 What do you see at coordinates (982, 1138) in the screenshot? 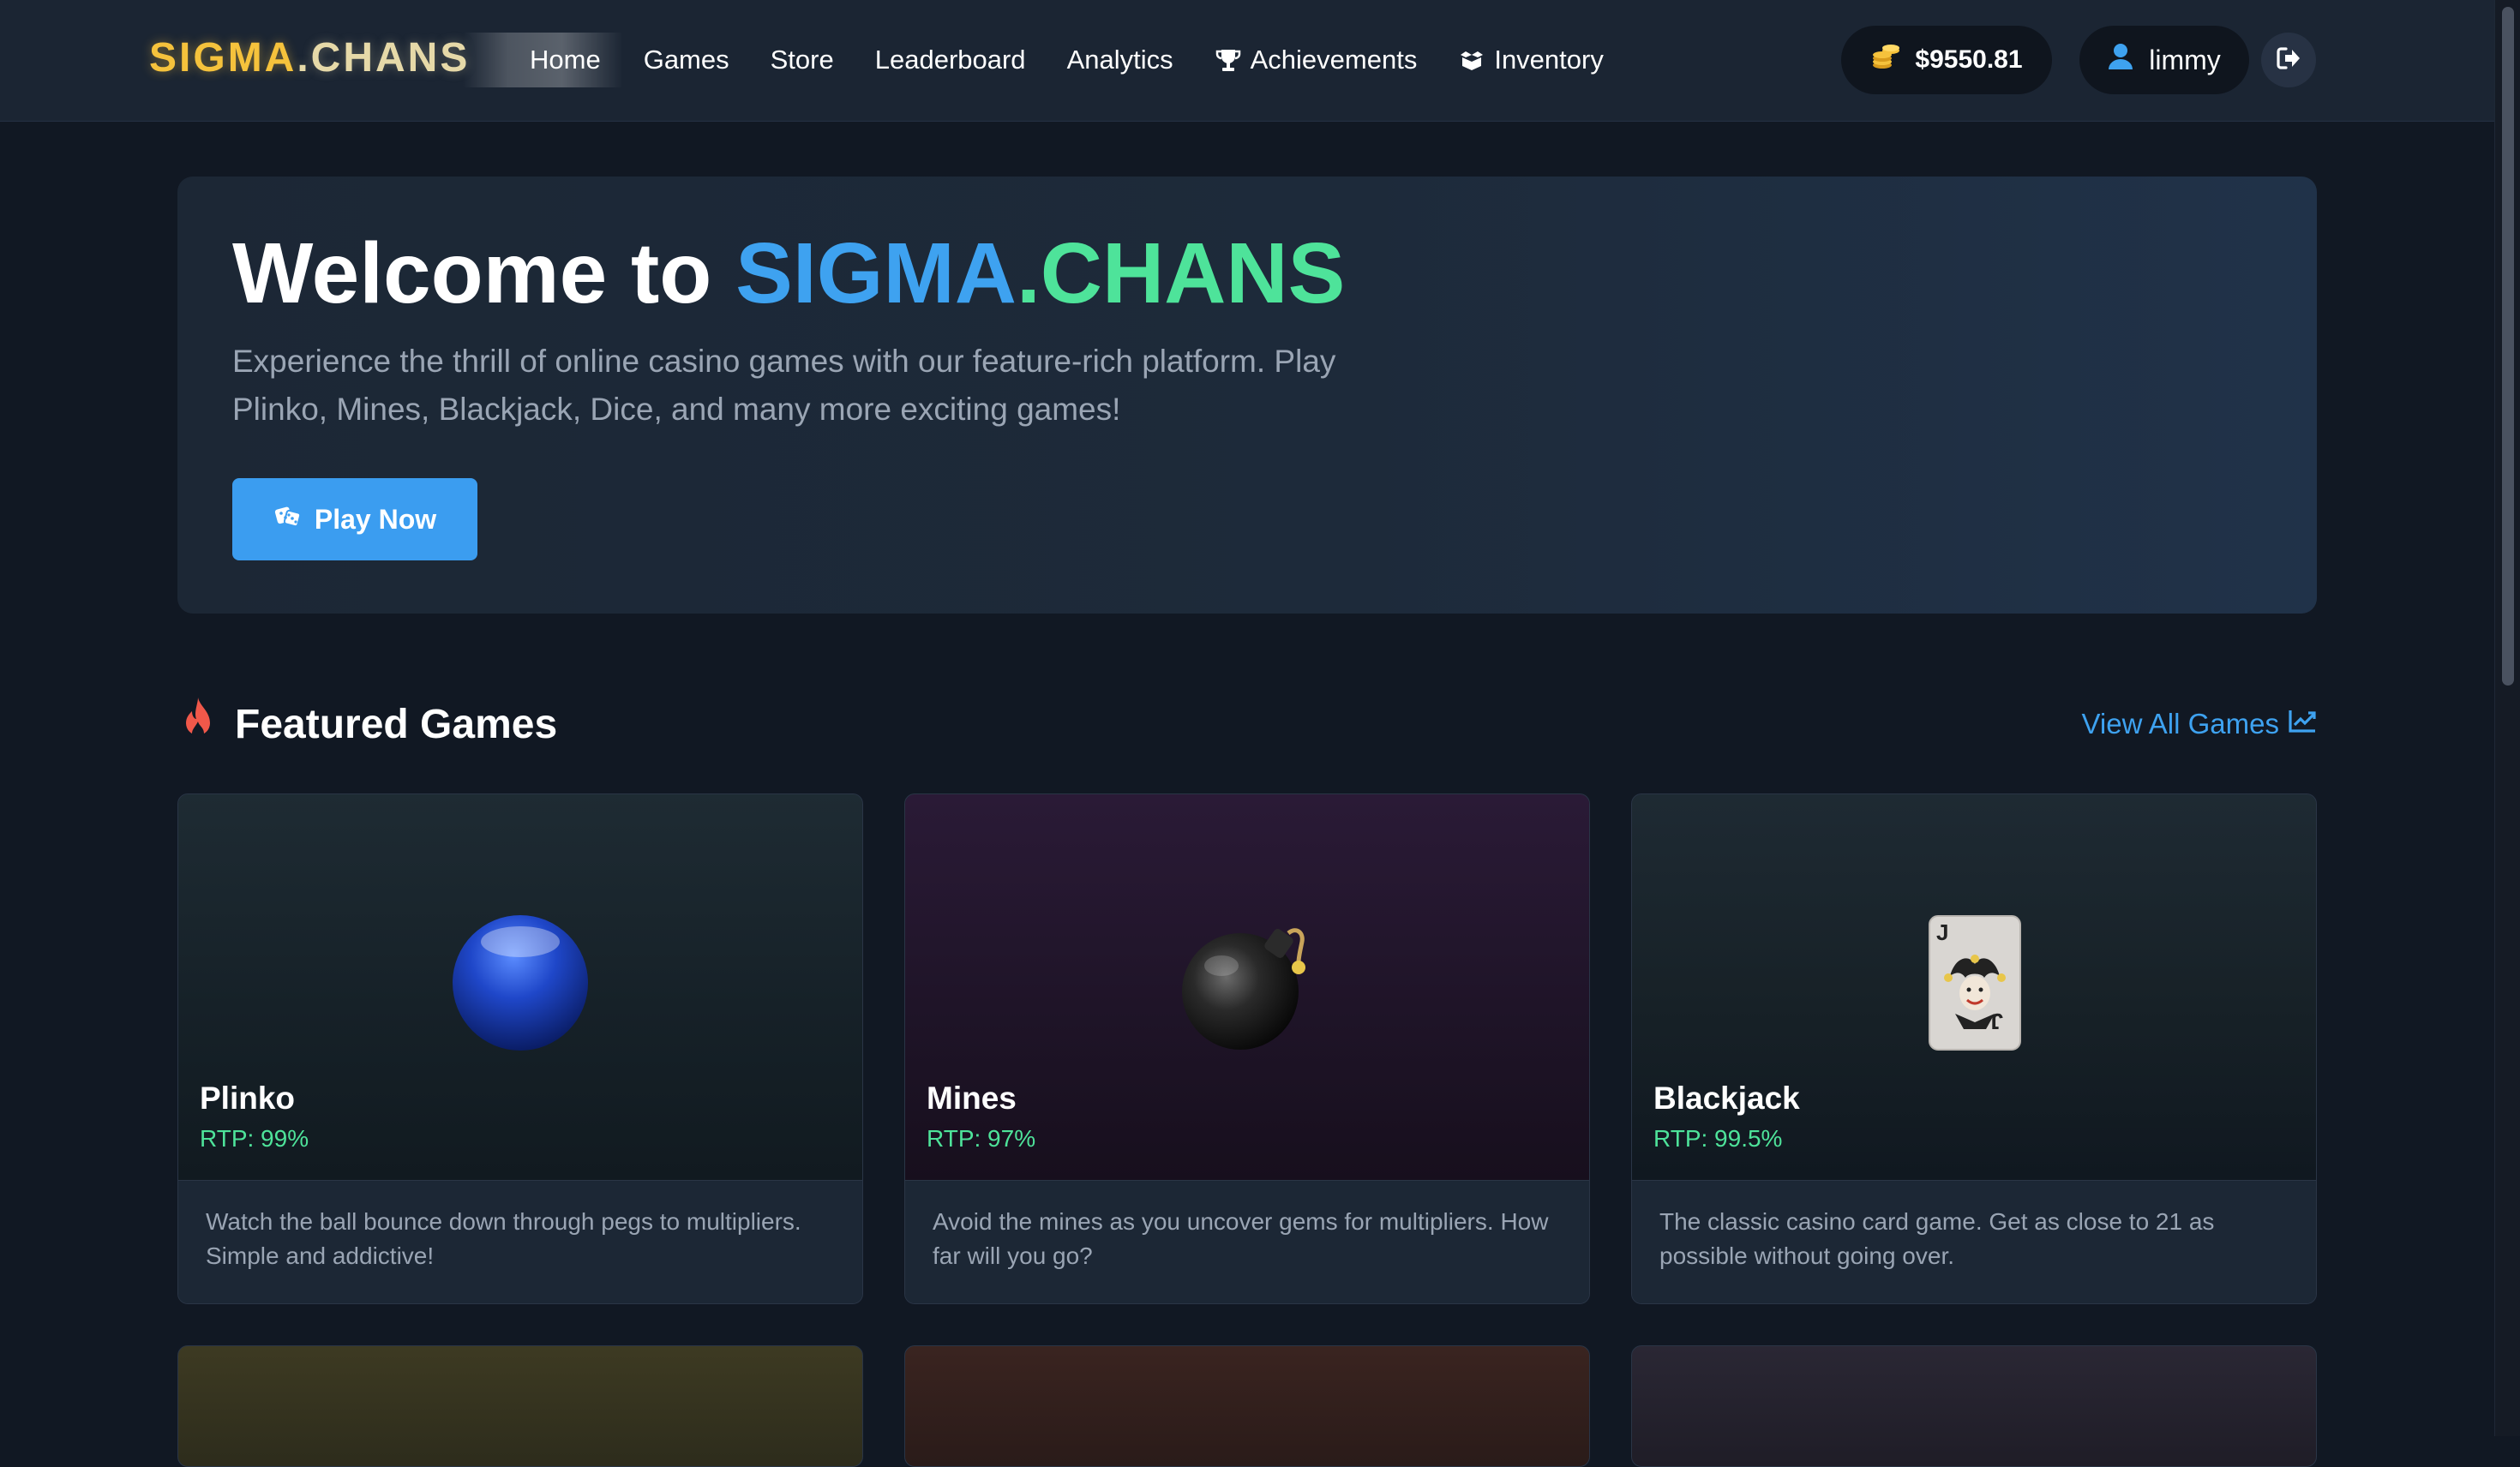
I see `game-rtp: RTP: 97%` at bounding box center [982, 1138].